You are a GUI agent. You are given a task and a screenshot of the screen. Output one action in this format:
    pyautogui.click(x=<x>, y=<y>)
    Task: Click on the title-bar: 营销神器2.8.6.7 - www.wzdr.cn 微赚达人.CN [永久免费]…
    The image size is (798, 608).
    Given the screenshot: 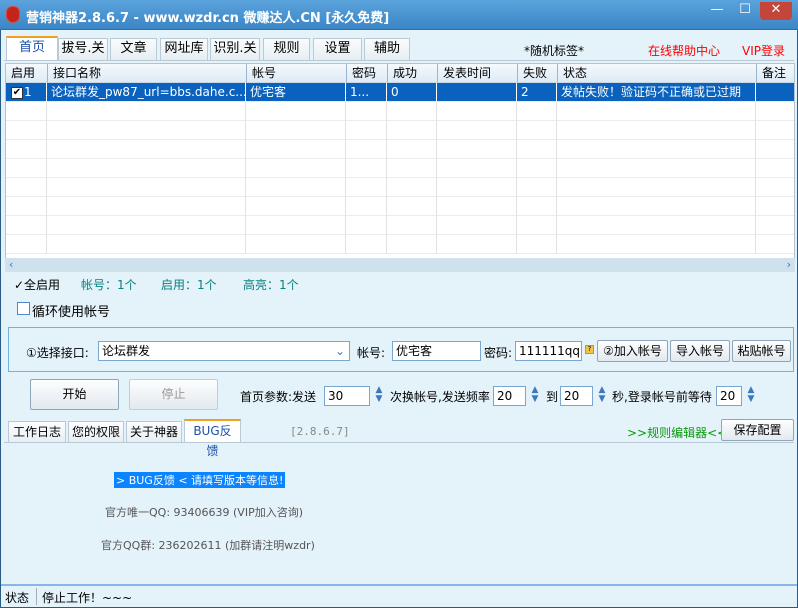 What is the action you would take?
    pyautogui.click(x=399, y=15)
    